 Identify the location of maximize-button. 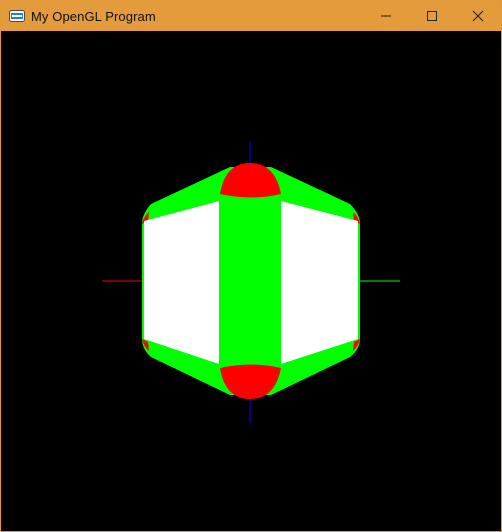
(432, 16).